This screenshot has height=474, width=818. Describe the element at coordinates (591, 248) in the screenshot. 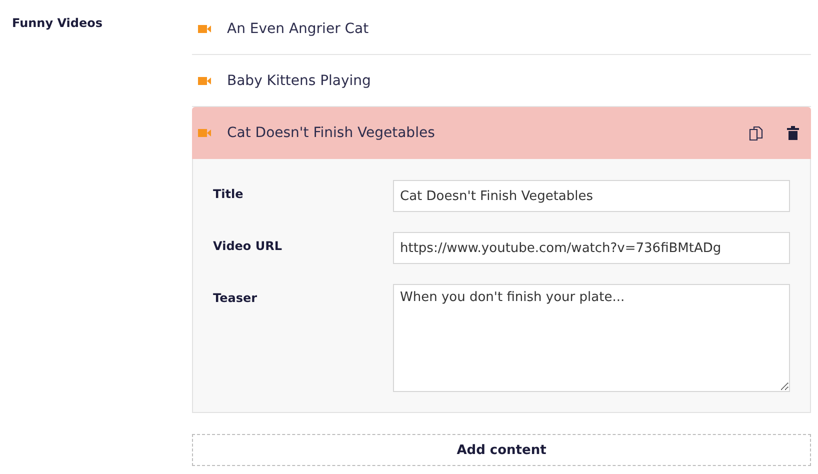

I see `text-input: https://www.youtube.com/watch?v=736fiBMtADg` at that location.